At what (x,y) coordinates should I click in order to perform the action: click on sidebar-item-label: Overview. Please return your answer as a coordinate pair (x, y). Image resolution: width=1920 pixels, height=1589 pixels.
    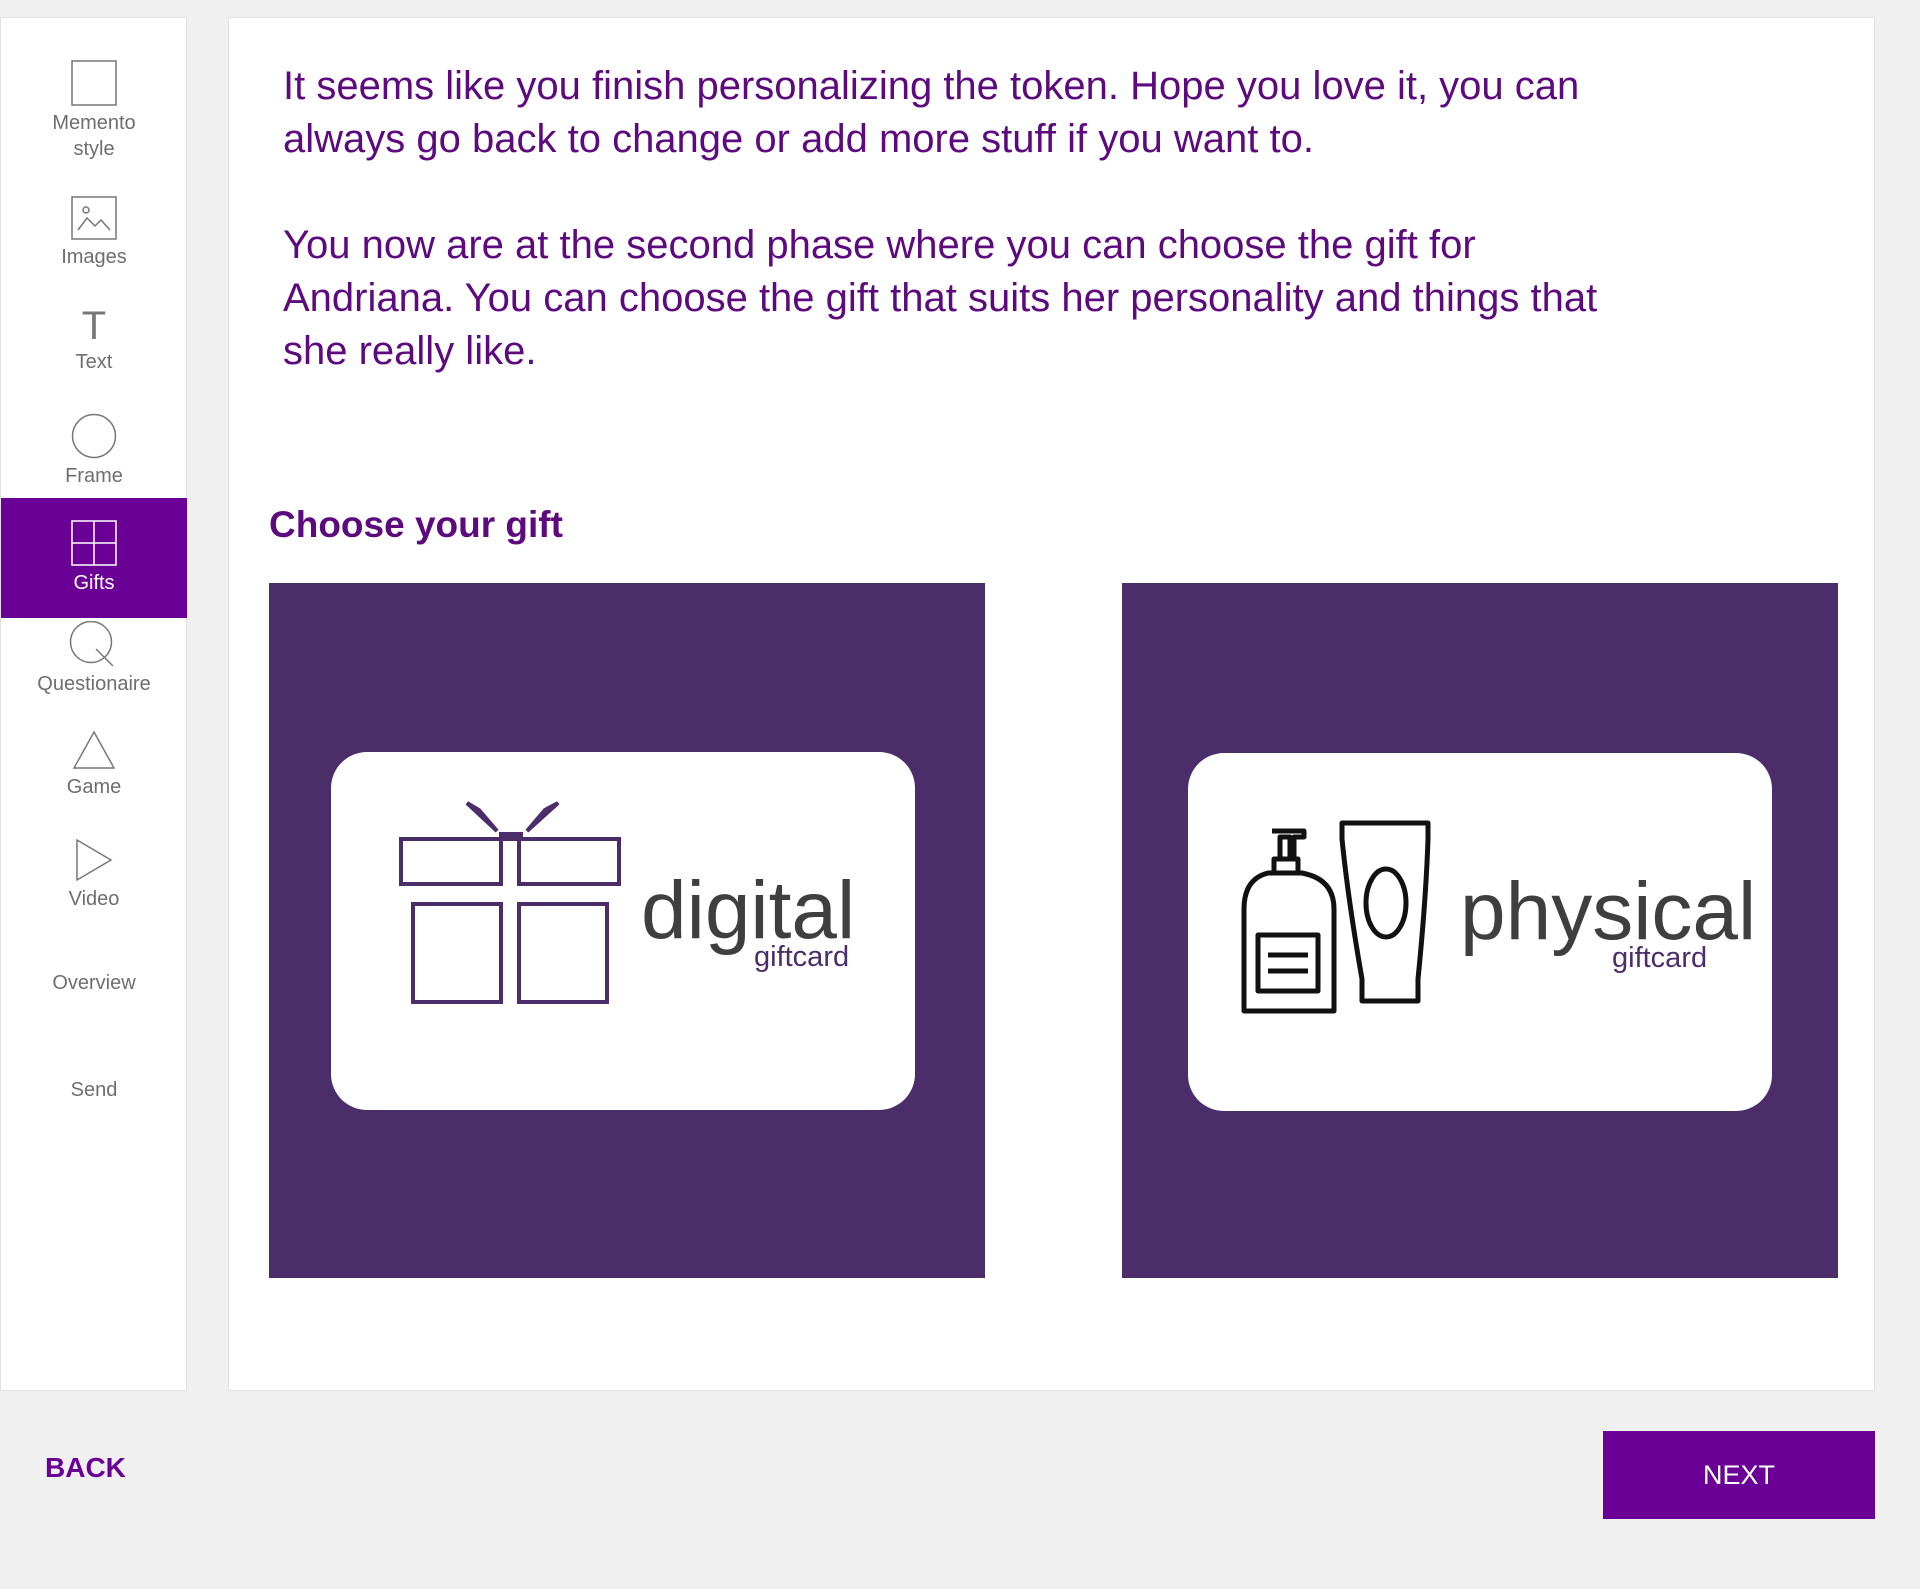
    Looking at the image, I should click on (94, 983).